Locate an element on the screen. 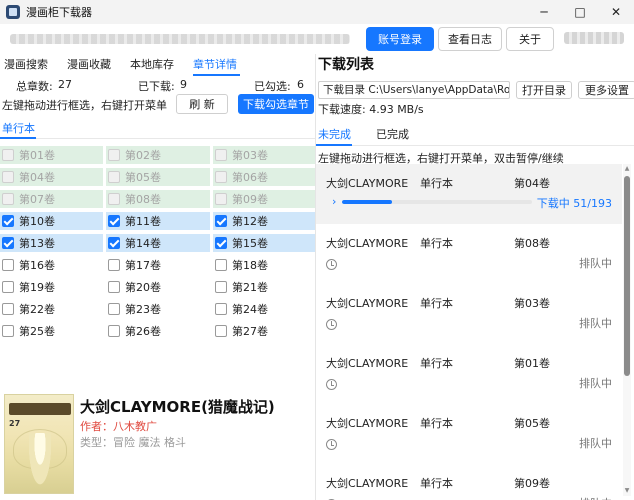  chapter-item: 第25卷 is located at coordinates (51, 331).